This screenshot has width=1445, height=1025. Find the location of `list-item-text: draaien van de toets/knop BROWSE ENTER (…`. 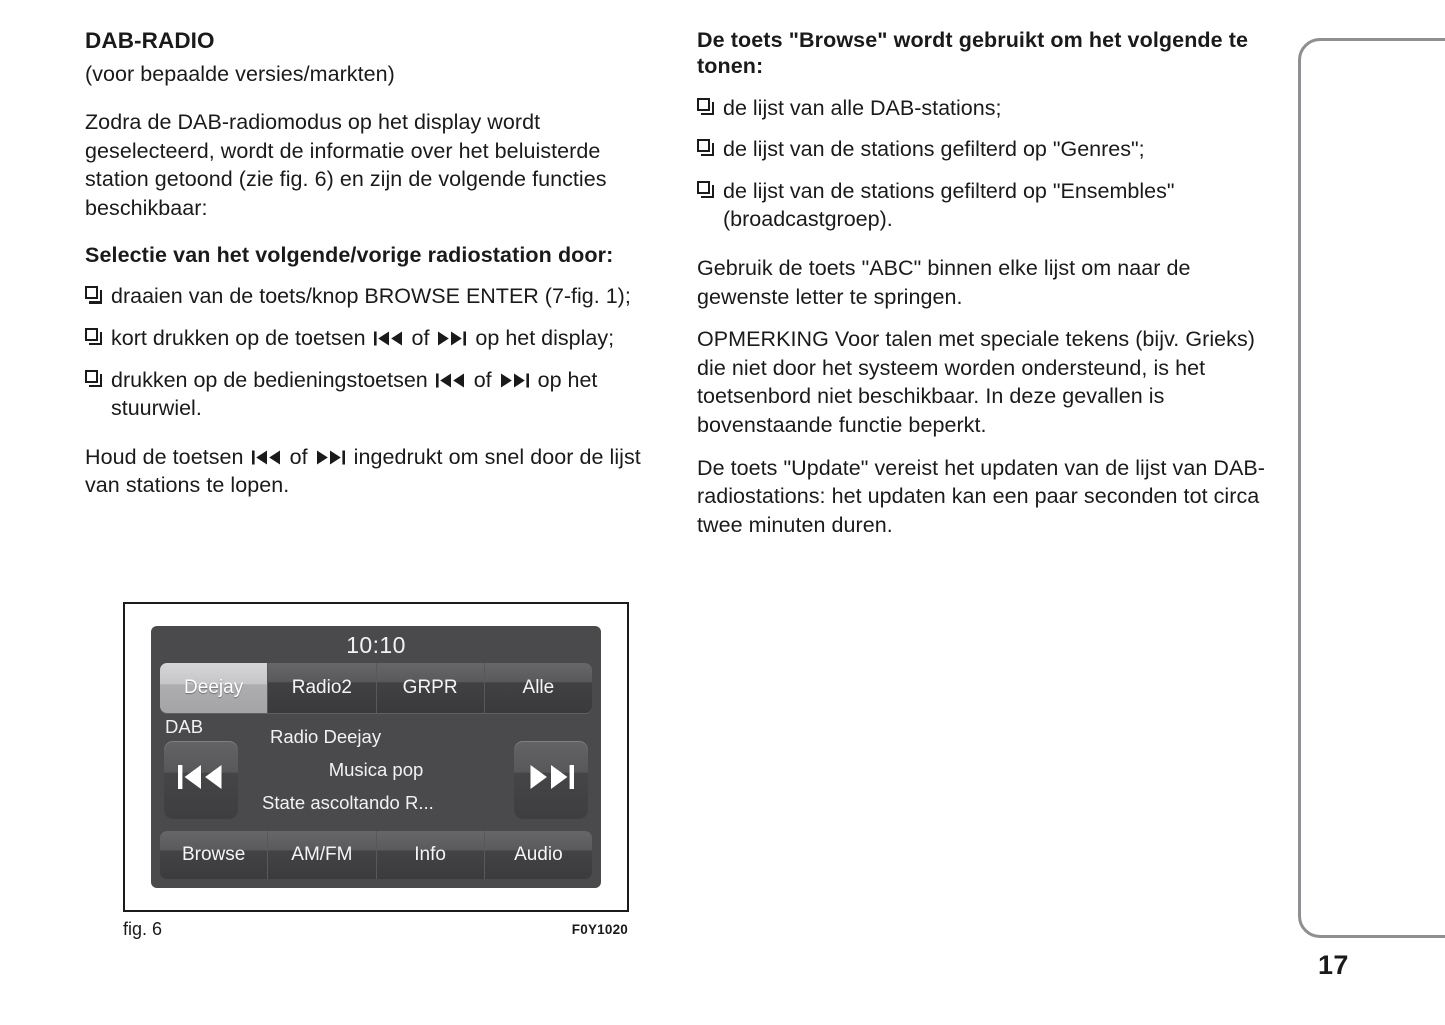

list-item-text: draaien van de toets/knop BROWSE ENTER (… is located at coordinates (371, 296).